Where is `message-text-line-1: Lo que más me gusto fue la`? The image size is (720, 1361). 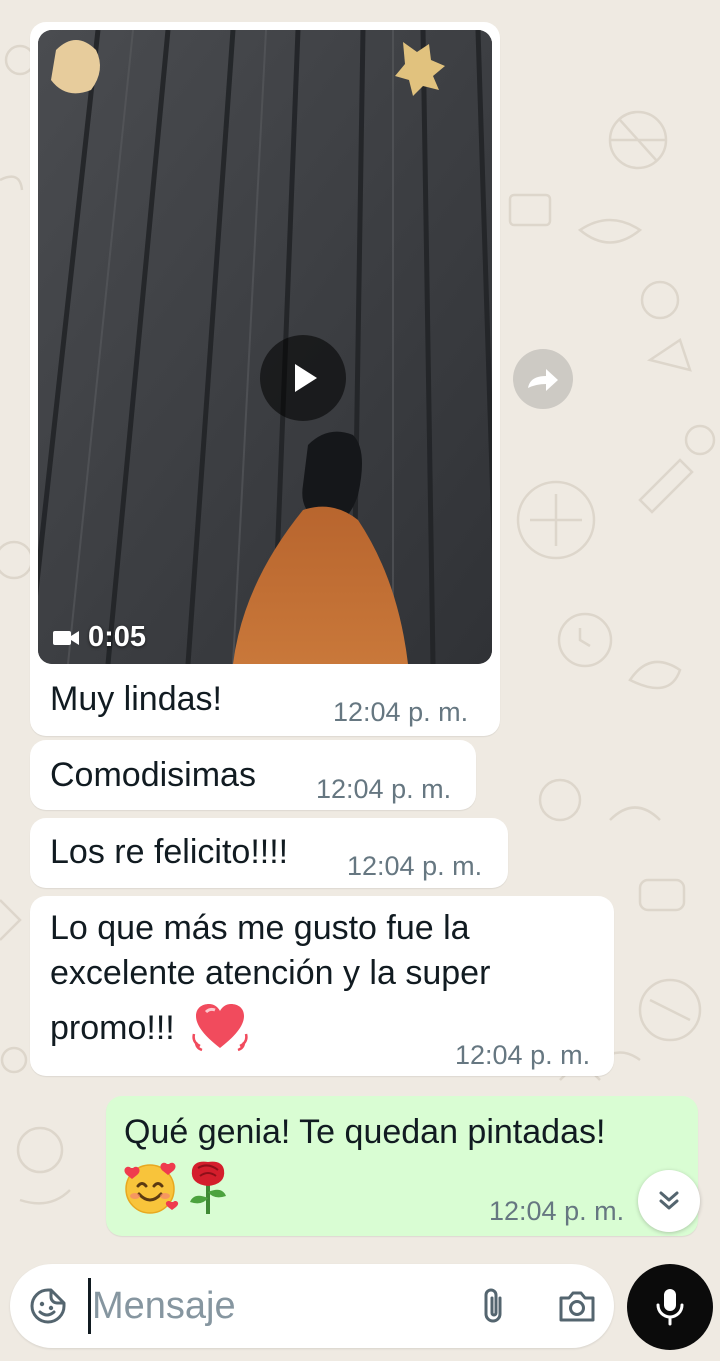
message-text-line-1: Lo que más me gusto fue la is located at coordinates (260, 928).